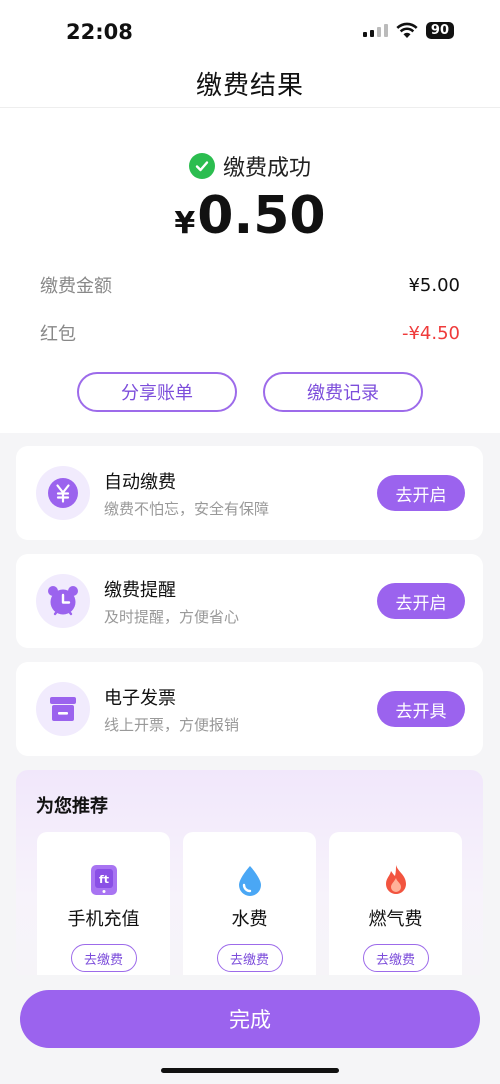 The width and height of the screenshot is (500, 1084). Describe the element at coordinates (249, 906) in the screenshot. I see `recommend-item-water: 水费 去缴费` at that location.